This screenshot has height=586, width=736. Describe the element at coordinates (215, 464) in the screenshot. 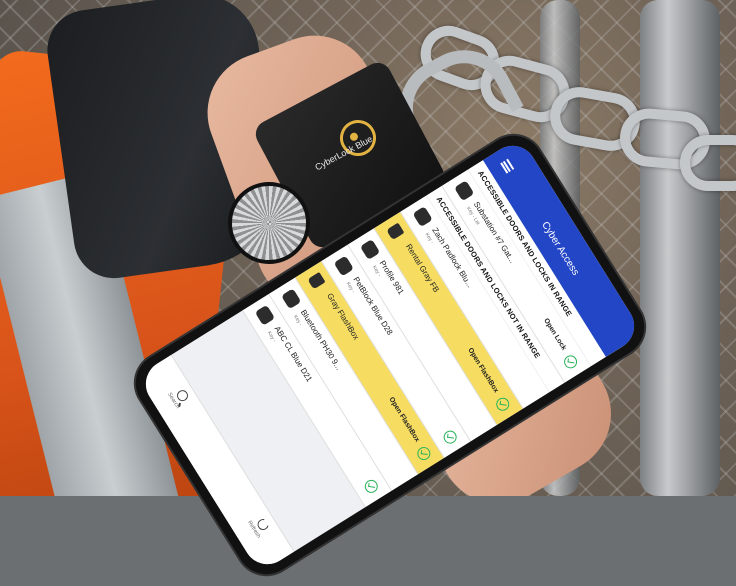

I see `bottom-nav: Search Refresh` at that location.